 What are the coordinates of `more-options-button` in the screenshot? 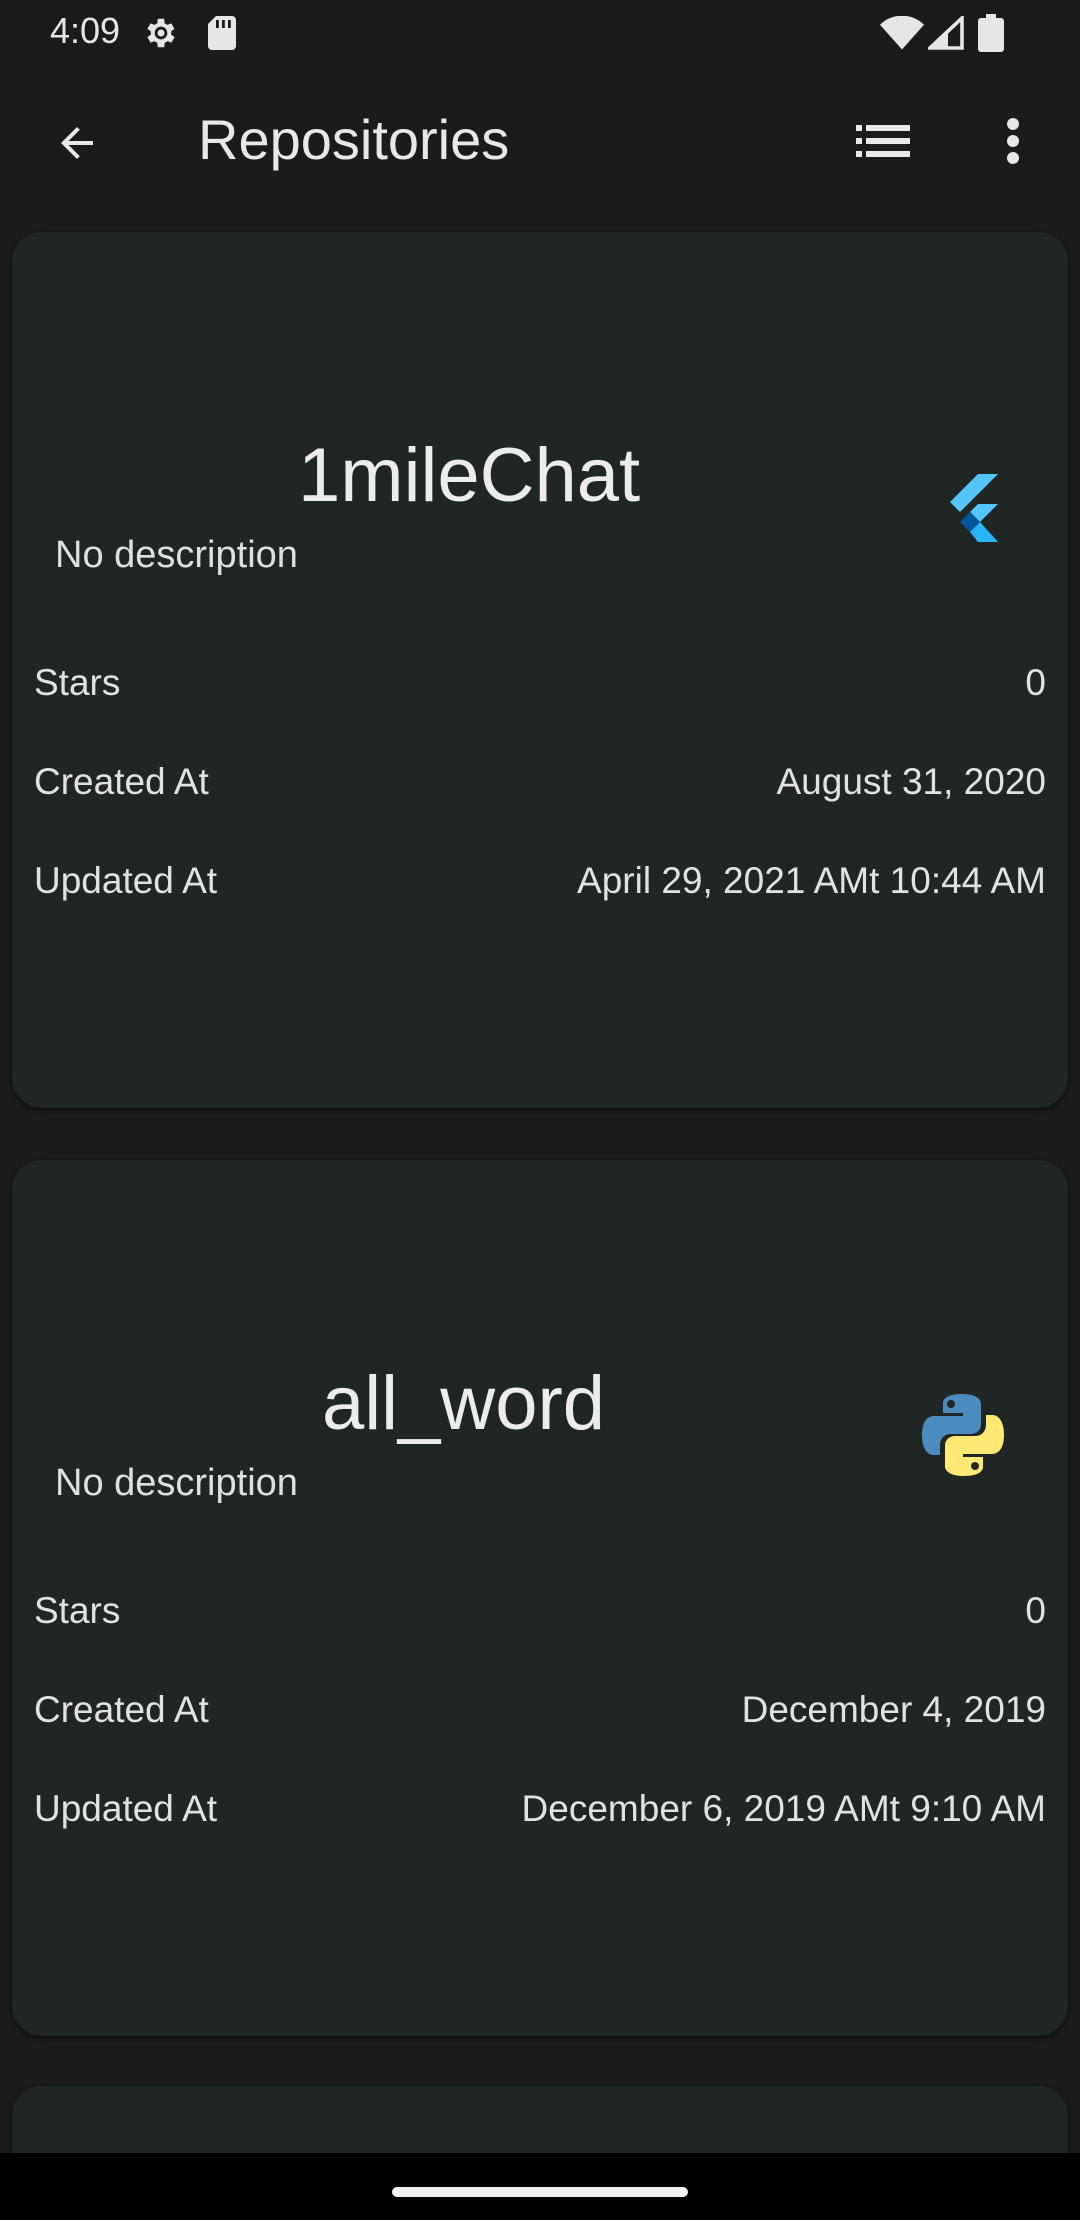 It's located at (1013, 141).